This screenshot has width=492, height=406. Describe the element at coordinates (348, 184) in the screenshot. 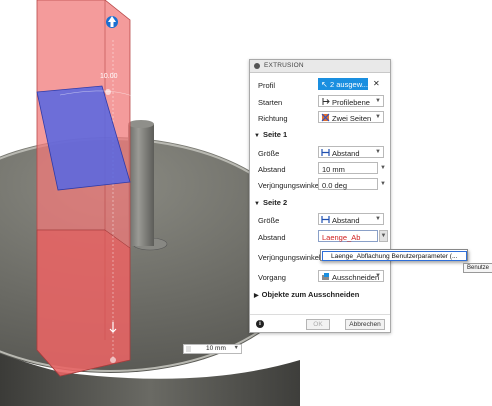

I see `seite1-winkel-input: 0.0 deg` at that location.